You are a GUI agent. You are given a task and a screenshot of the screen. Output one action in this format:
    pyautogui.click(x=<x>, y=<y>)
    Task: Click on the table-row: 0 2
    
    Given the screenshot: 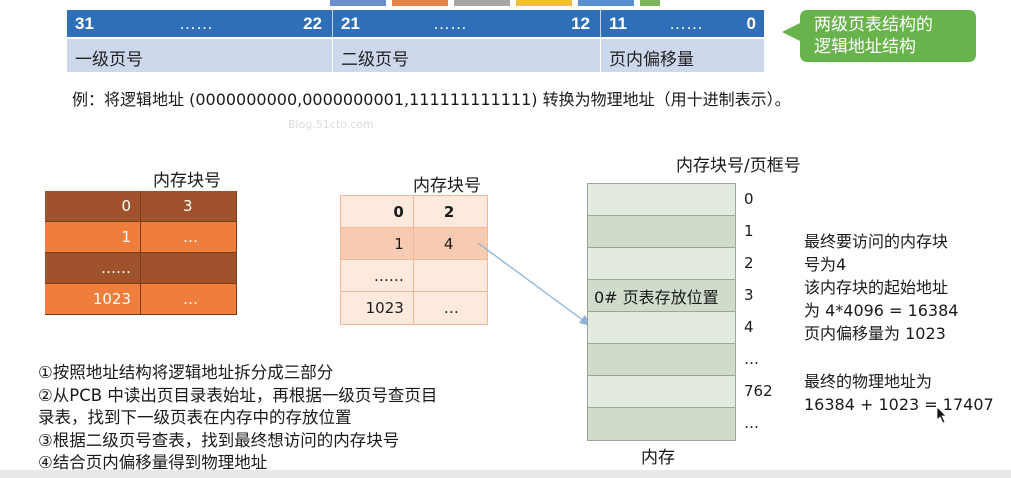 What is the action you would take?
    pyautogui.click(x=414, y=212)
    